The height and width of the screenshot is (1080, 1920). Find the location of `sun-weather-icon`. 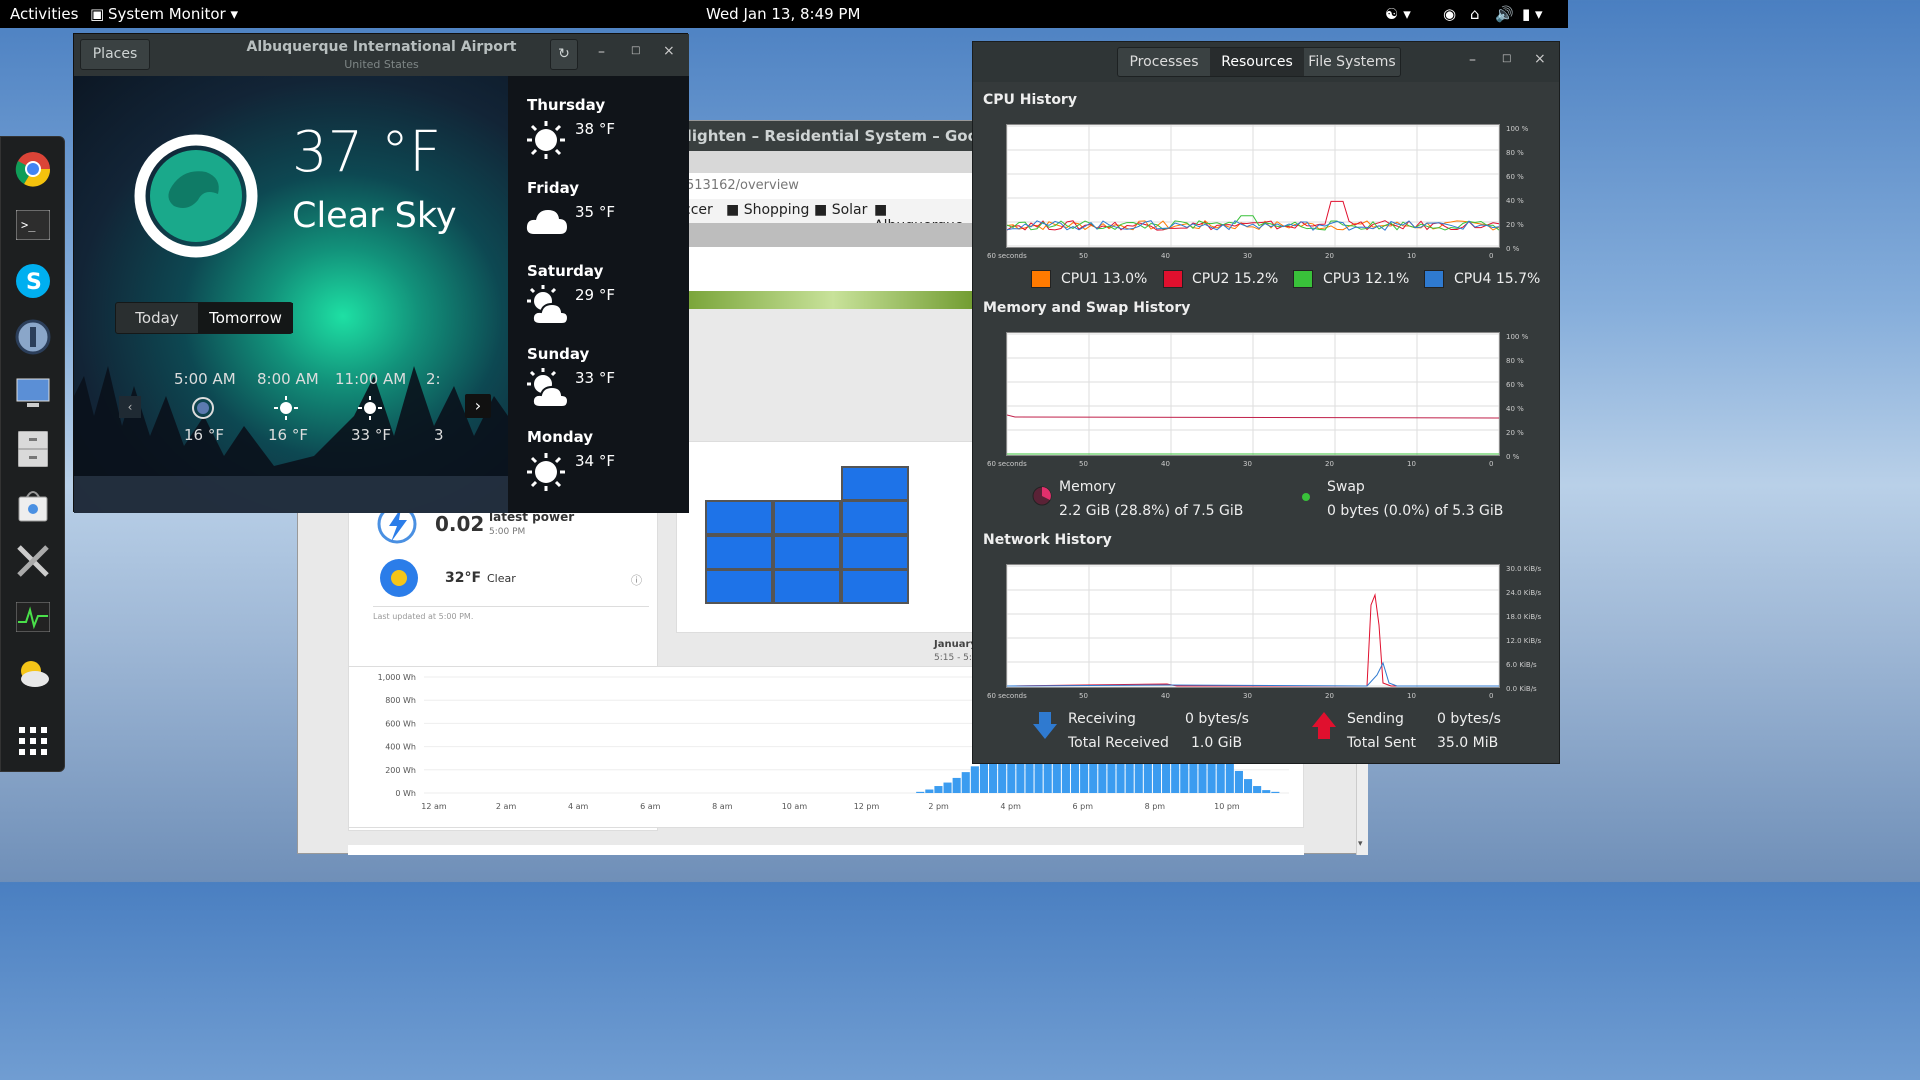

sun-weather-icon is located at coordinates (399, 578).